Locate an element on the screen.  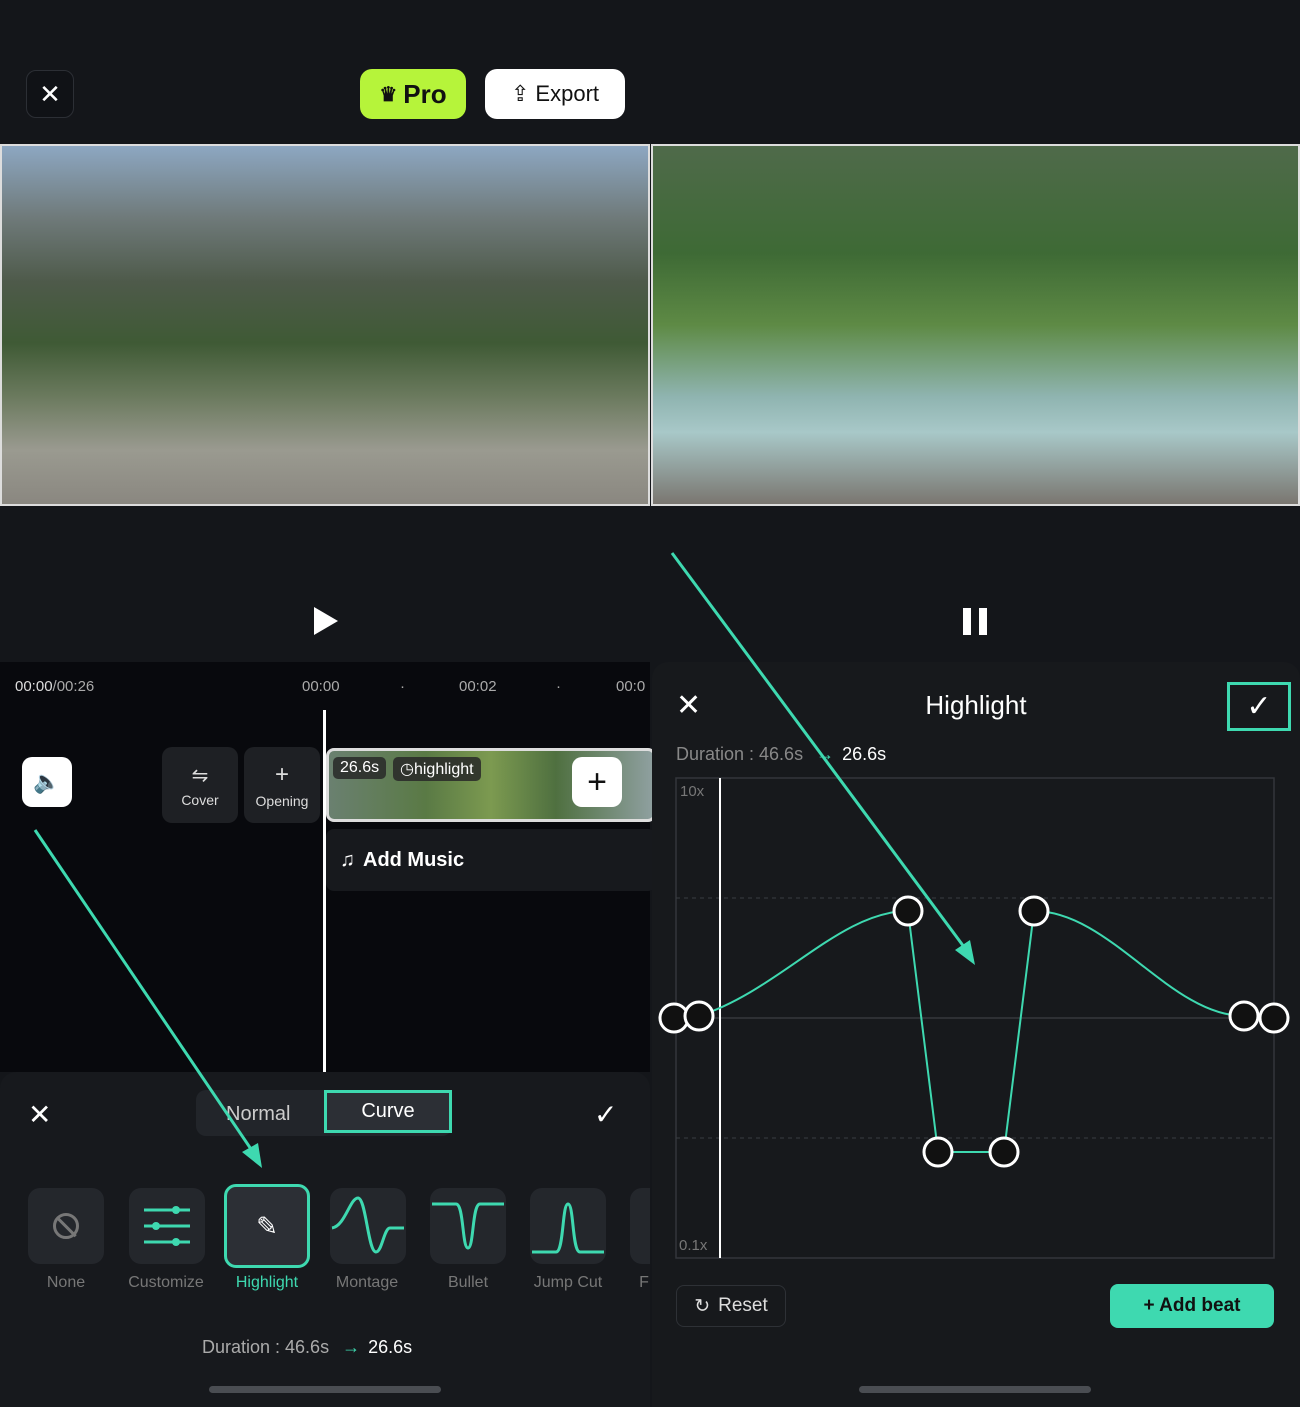
home-indicator is located at coordinates (975, 1389).